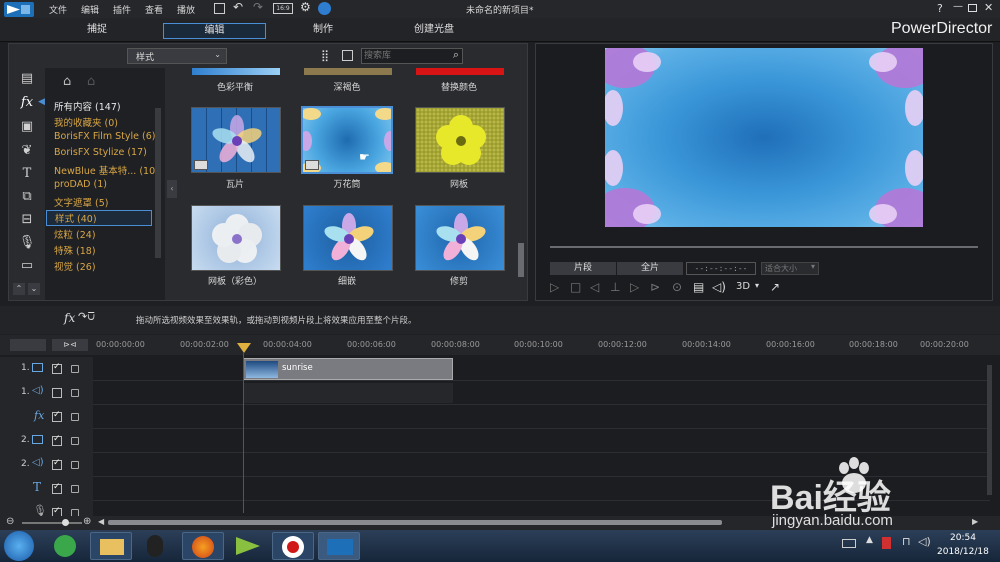 The height and width of the screenshot is (562, 1000). I want to click on search-box: ⌕, so click(412, 56).